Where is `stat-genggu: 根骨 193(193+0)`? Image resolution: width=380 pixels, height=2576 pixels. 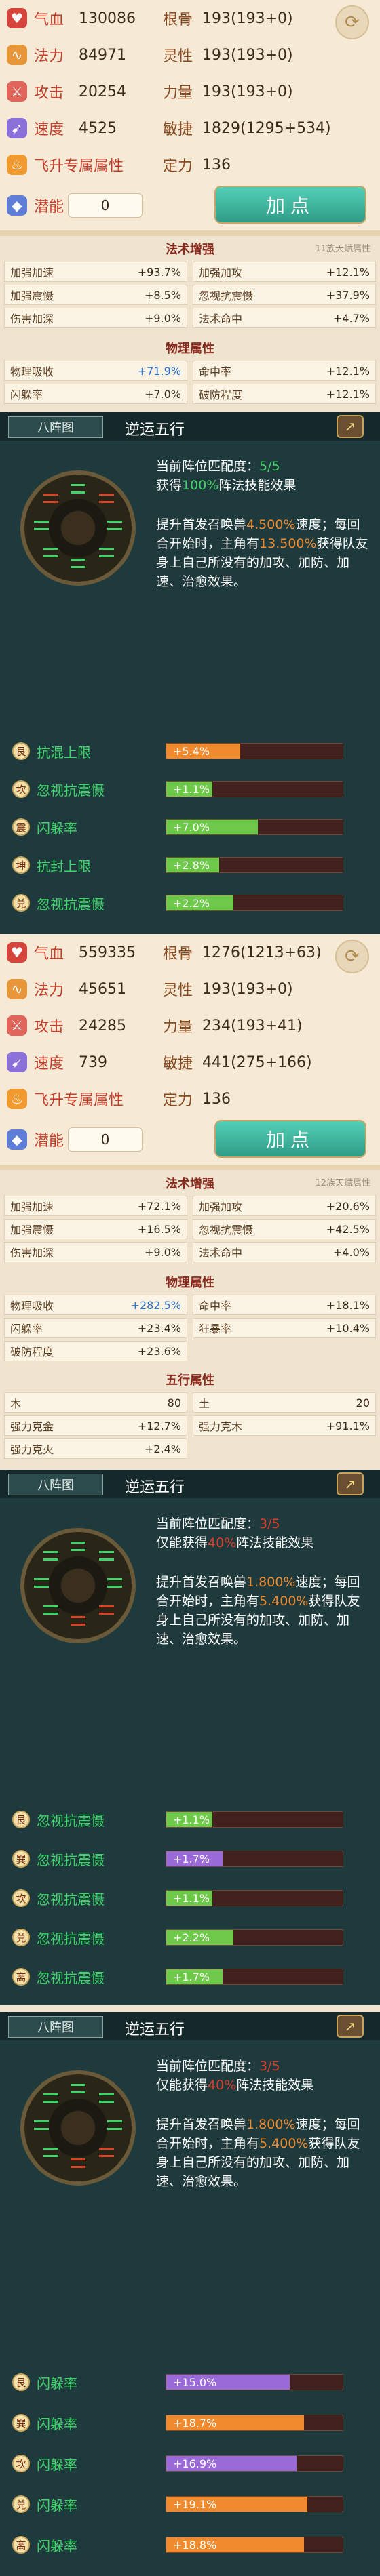
stat-genggu: 根骨 193(193+0) is located at coordinates (228, 19).